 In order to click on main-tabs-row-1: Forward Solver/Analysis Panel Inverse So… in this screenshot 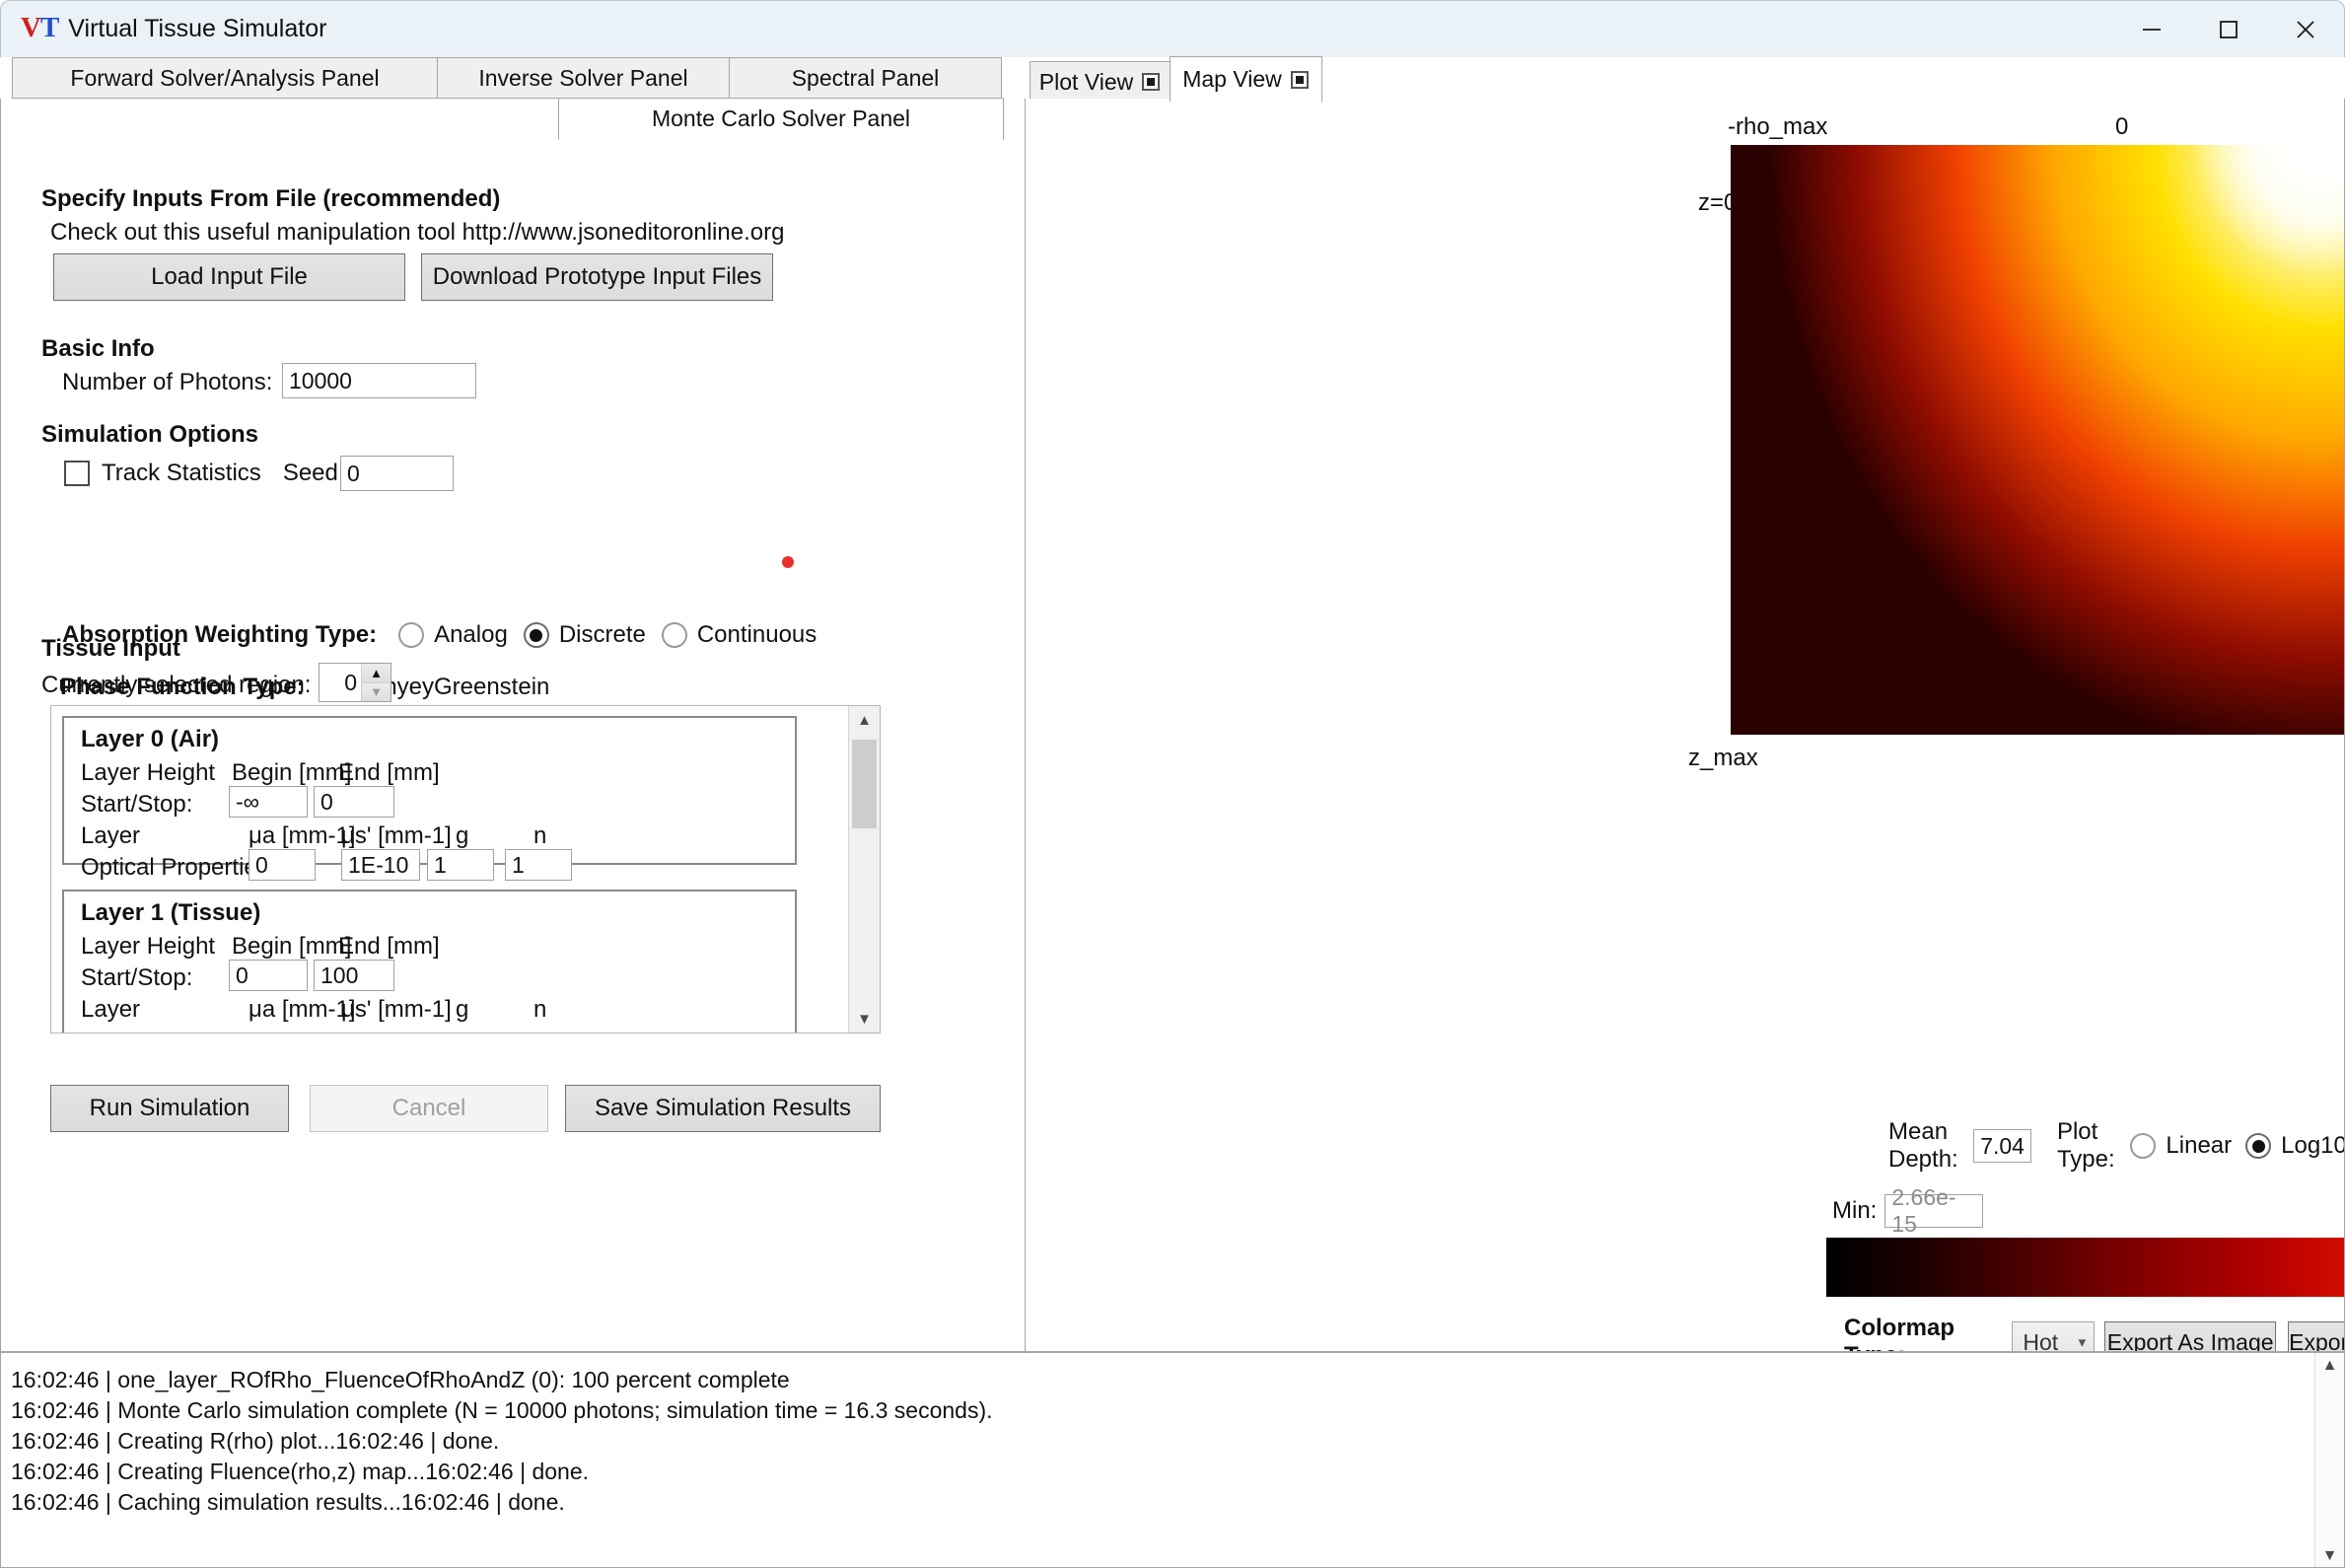, I will do `click(507, 78)`.